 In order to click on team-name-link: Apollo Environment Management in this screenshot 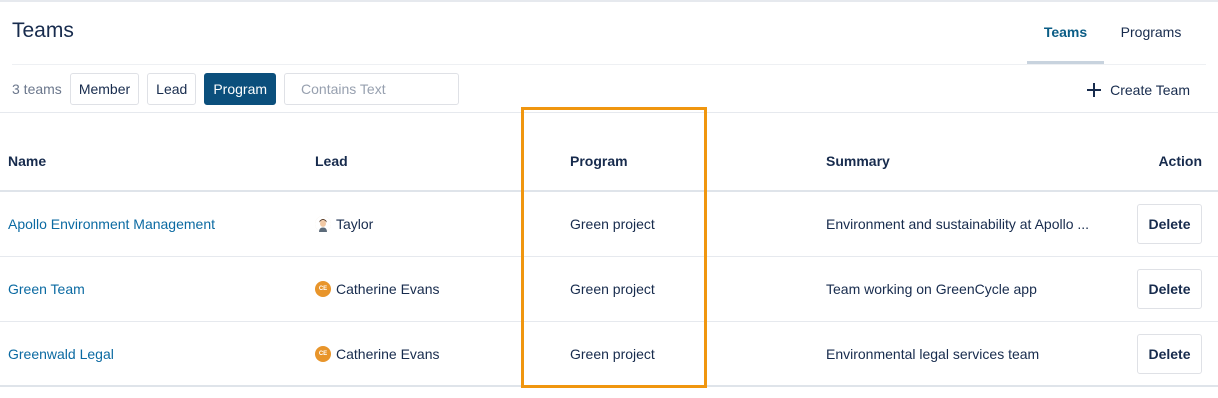, I will do `click(111, 224)`.